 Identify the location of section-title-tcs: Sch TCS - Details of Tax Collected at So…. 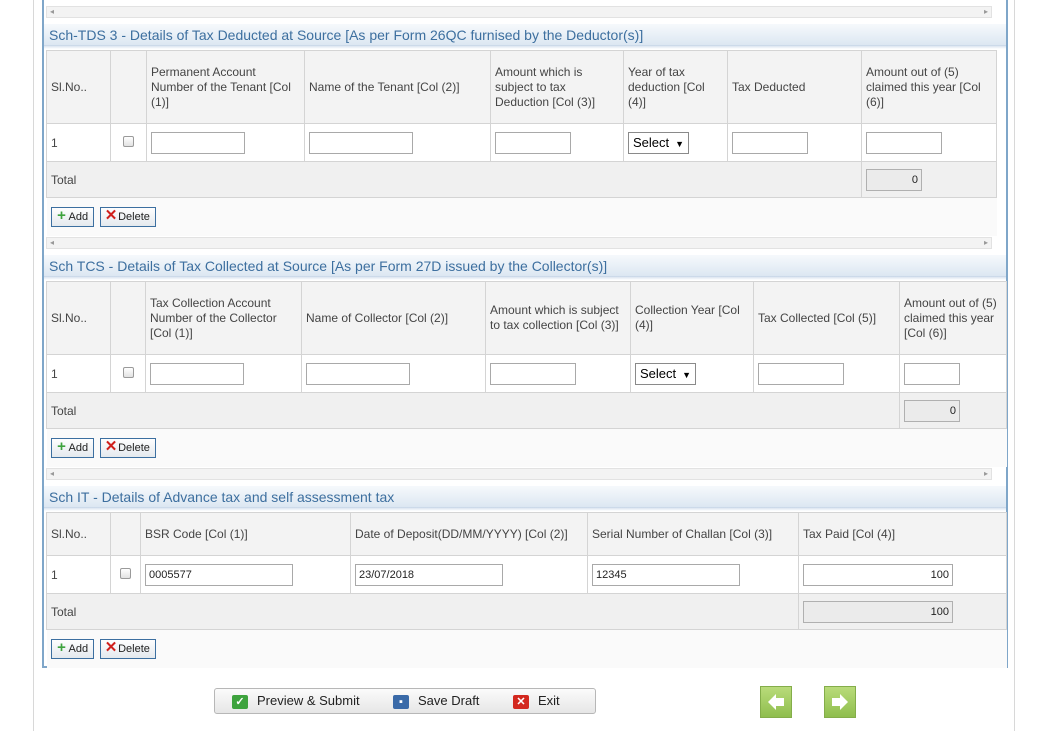
(525, 267).